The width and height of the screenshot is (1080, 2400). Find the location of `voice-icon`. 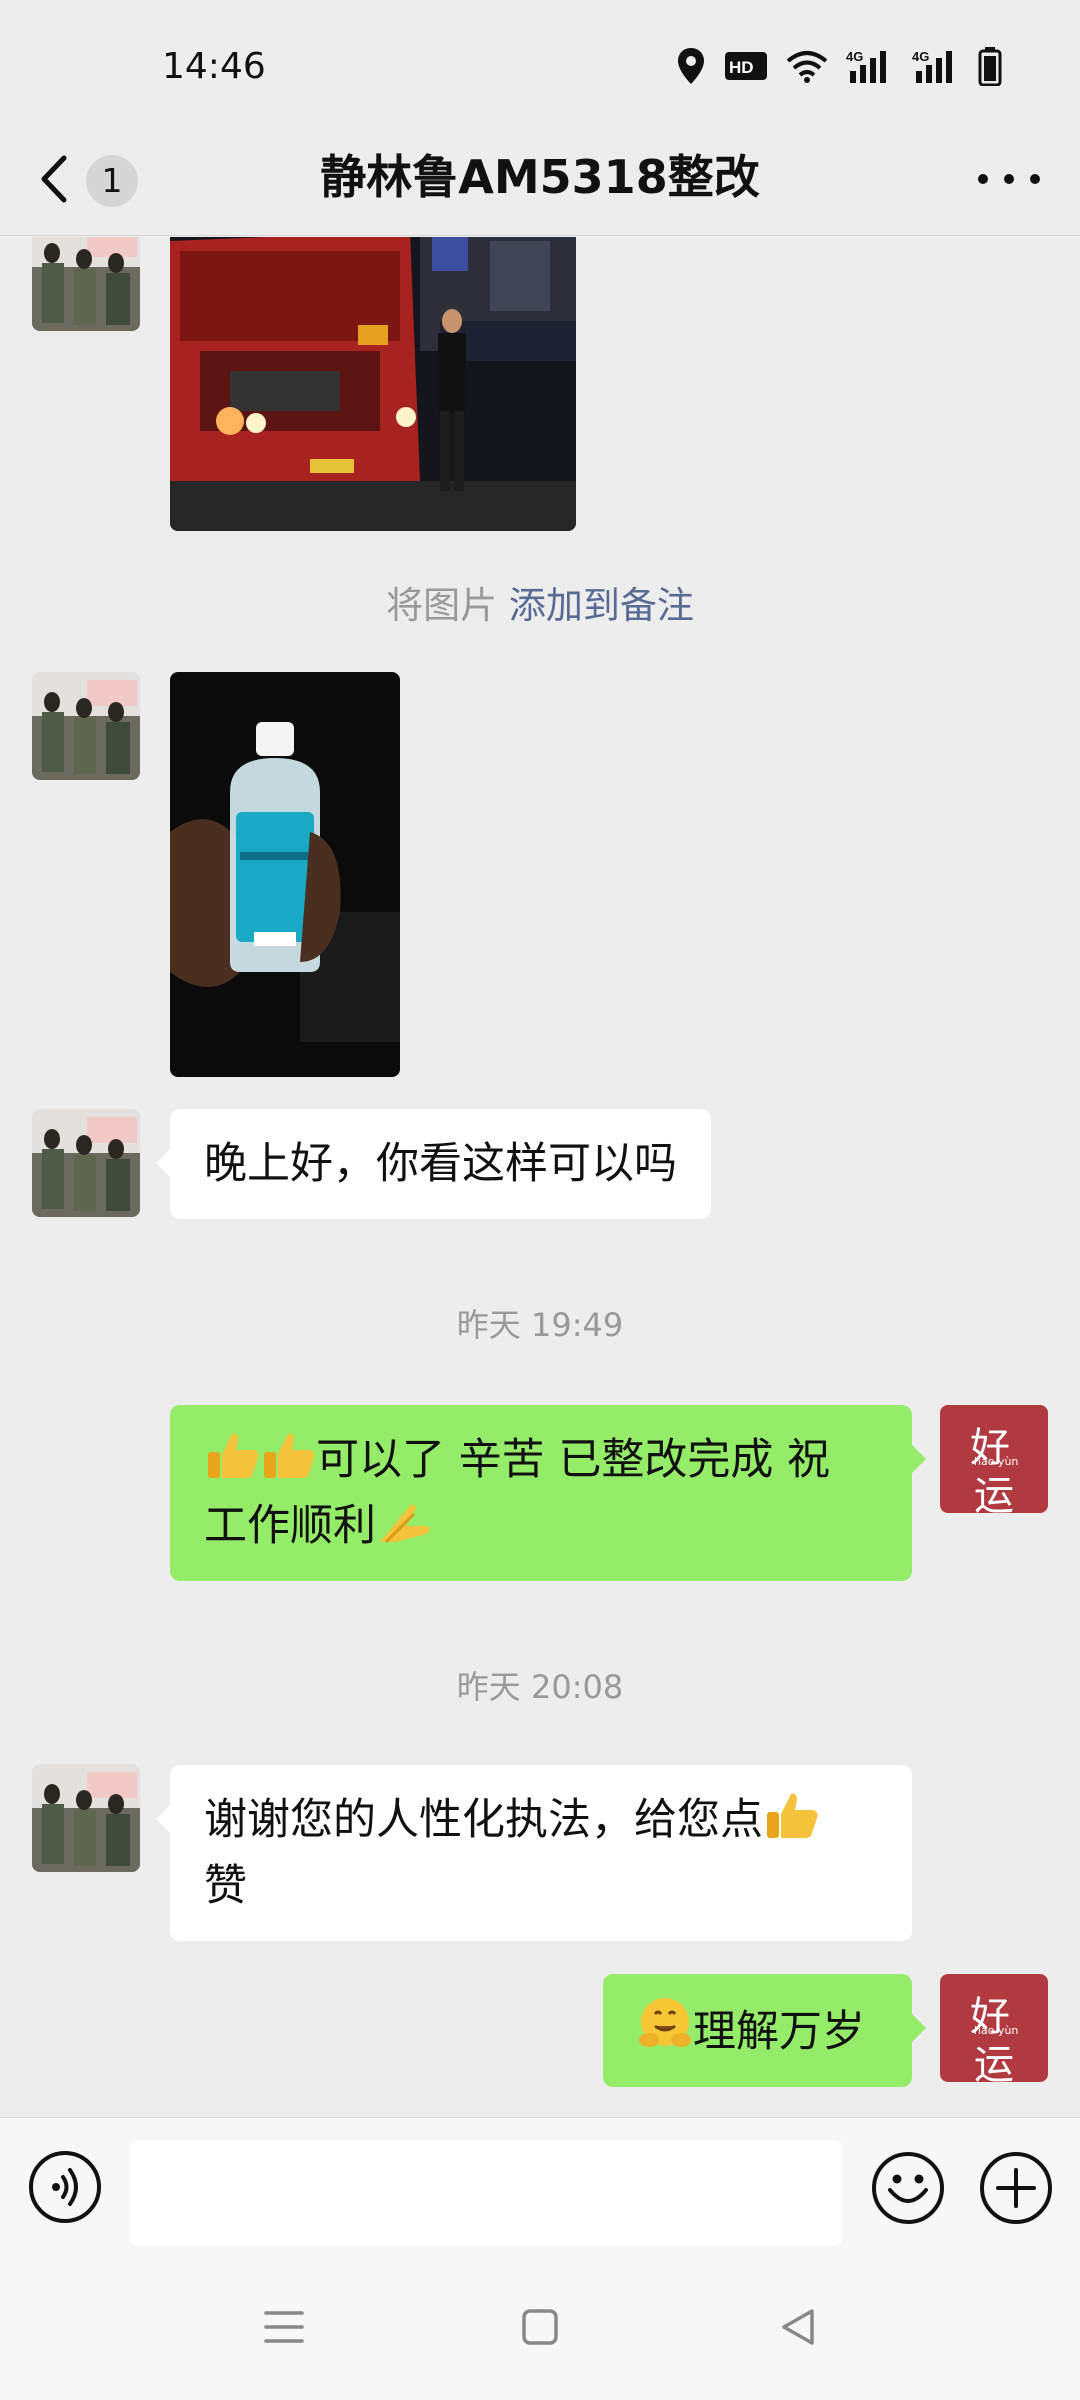

voice-icon is located at coordinates (65, 2187).